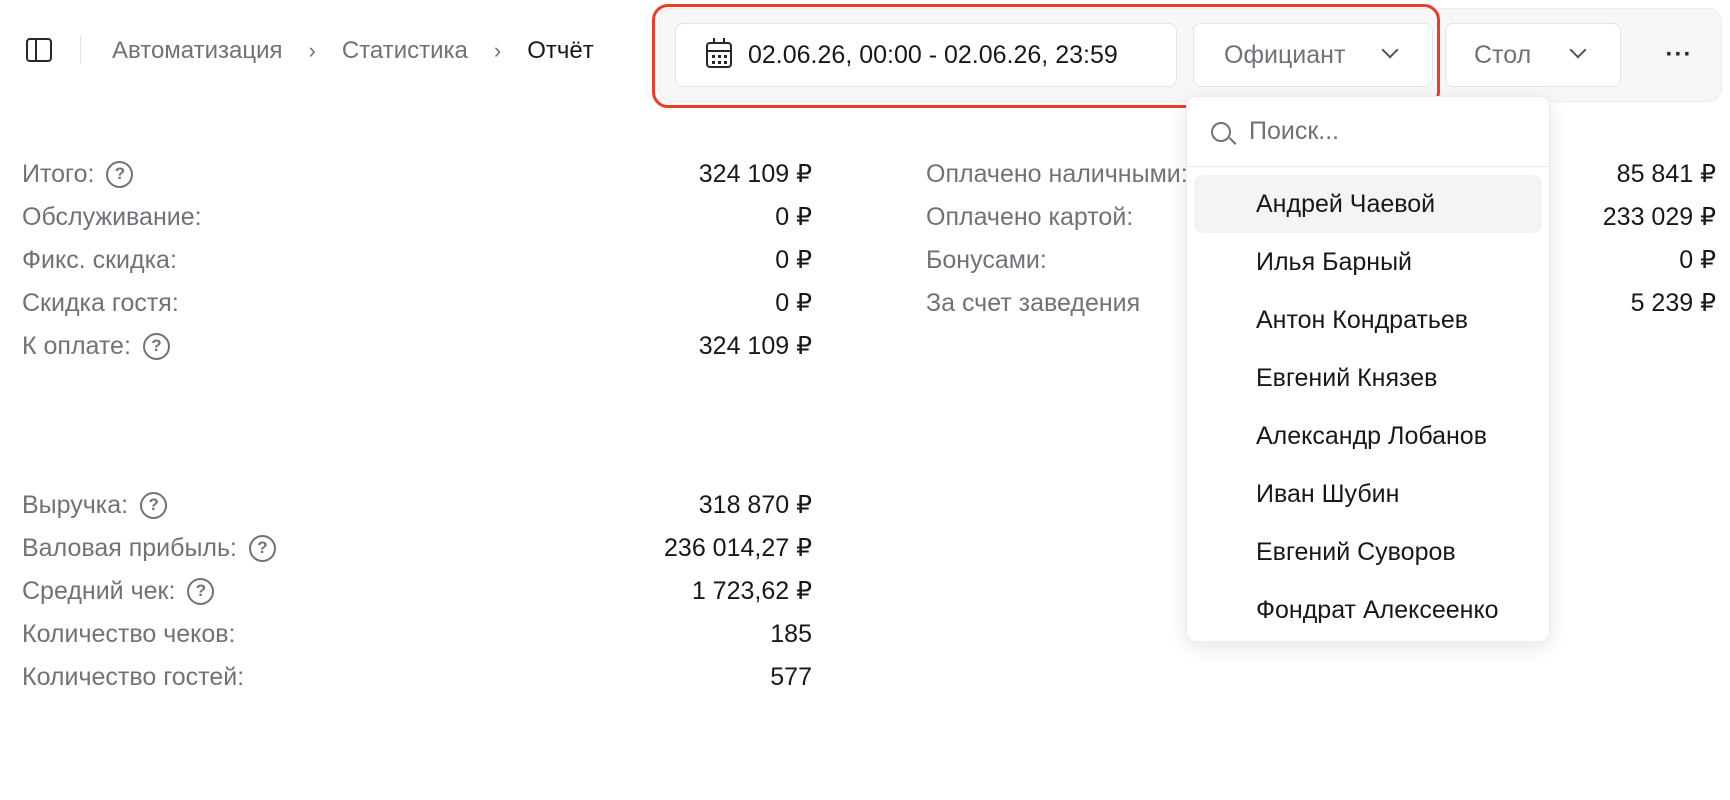 The height and width of the screenshot is (800, 1730). Describe the element at coordinates (75, 504) in the screenshot. I see `stat-label: Выручка:` at that location.